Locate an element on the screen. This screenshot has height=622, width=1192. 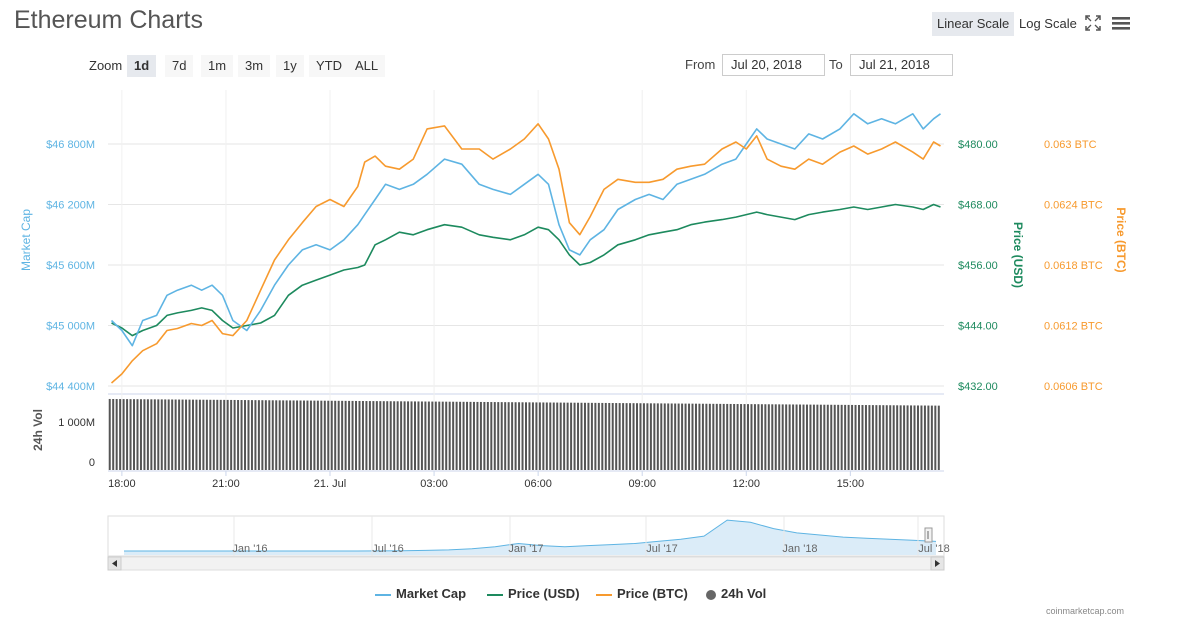
price-usd-axis-title: Price (USD) is located at coordinates (1018, 255).